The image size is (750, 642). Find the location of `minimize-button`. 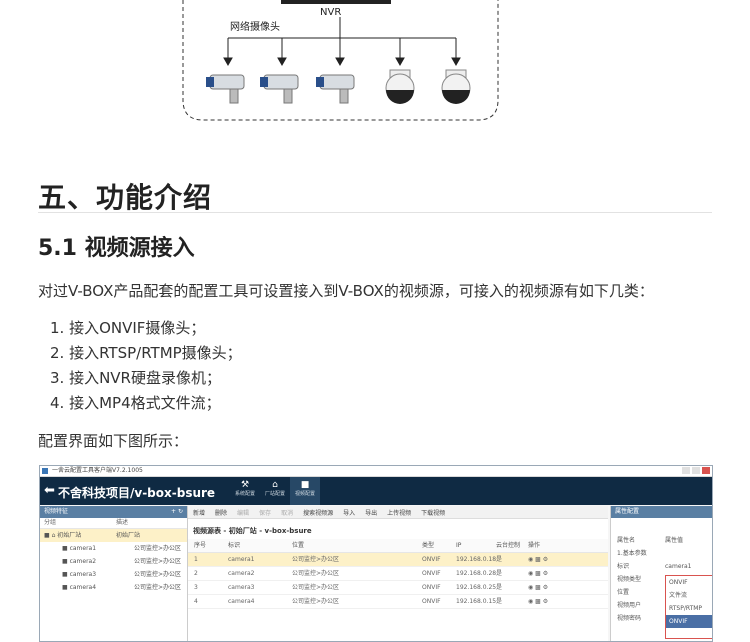

minimize-button is located at coordinates (686, 470).